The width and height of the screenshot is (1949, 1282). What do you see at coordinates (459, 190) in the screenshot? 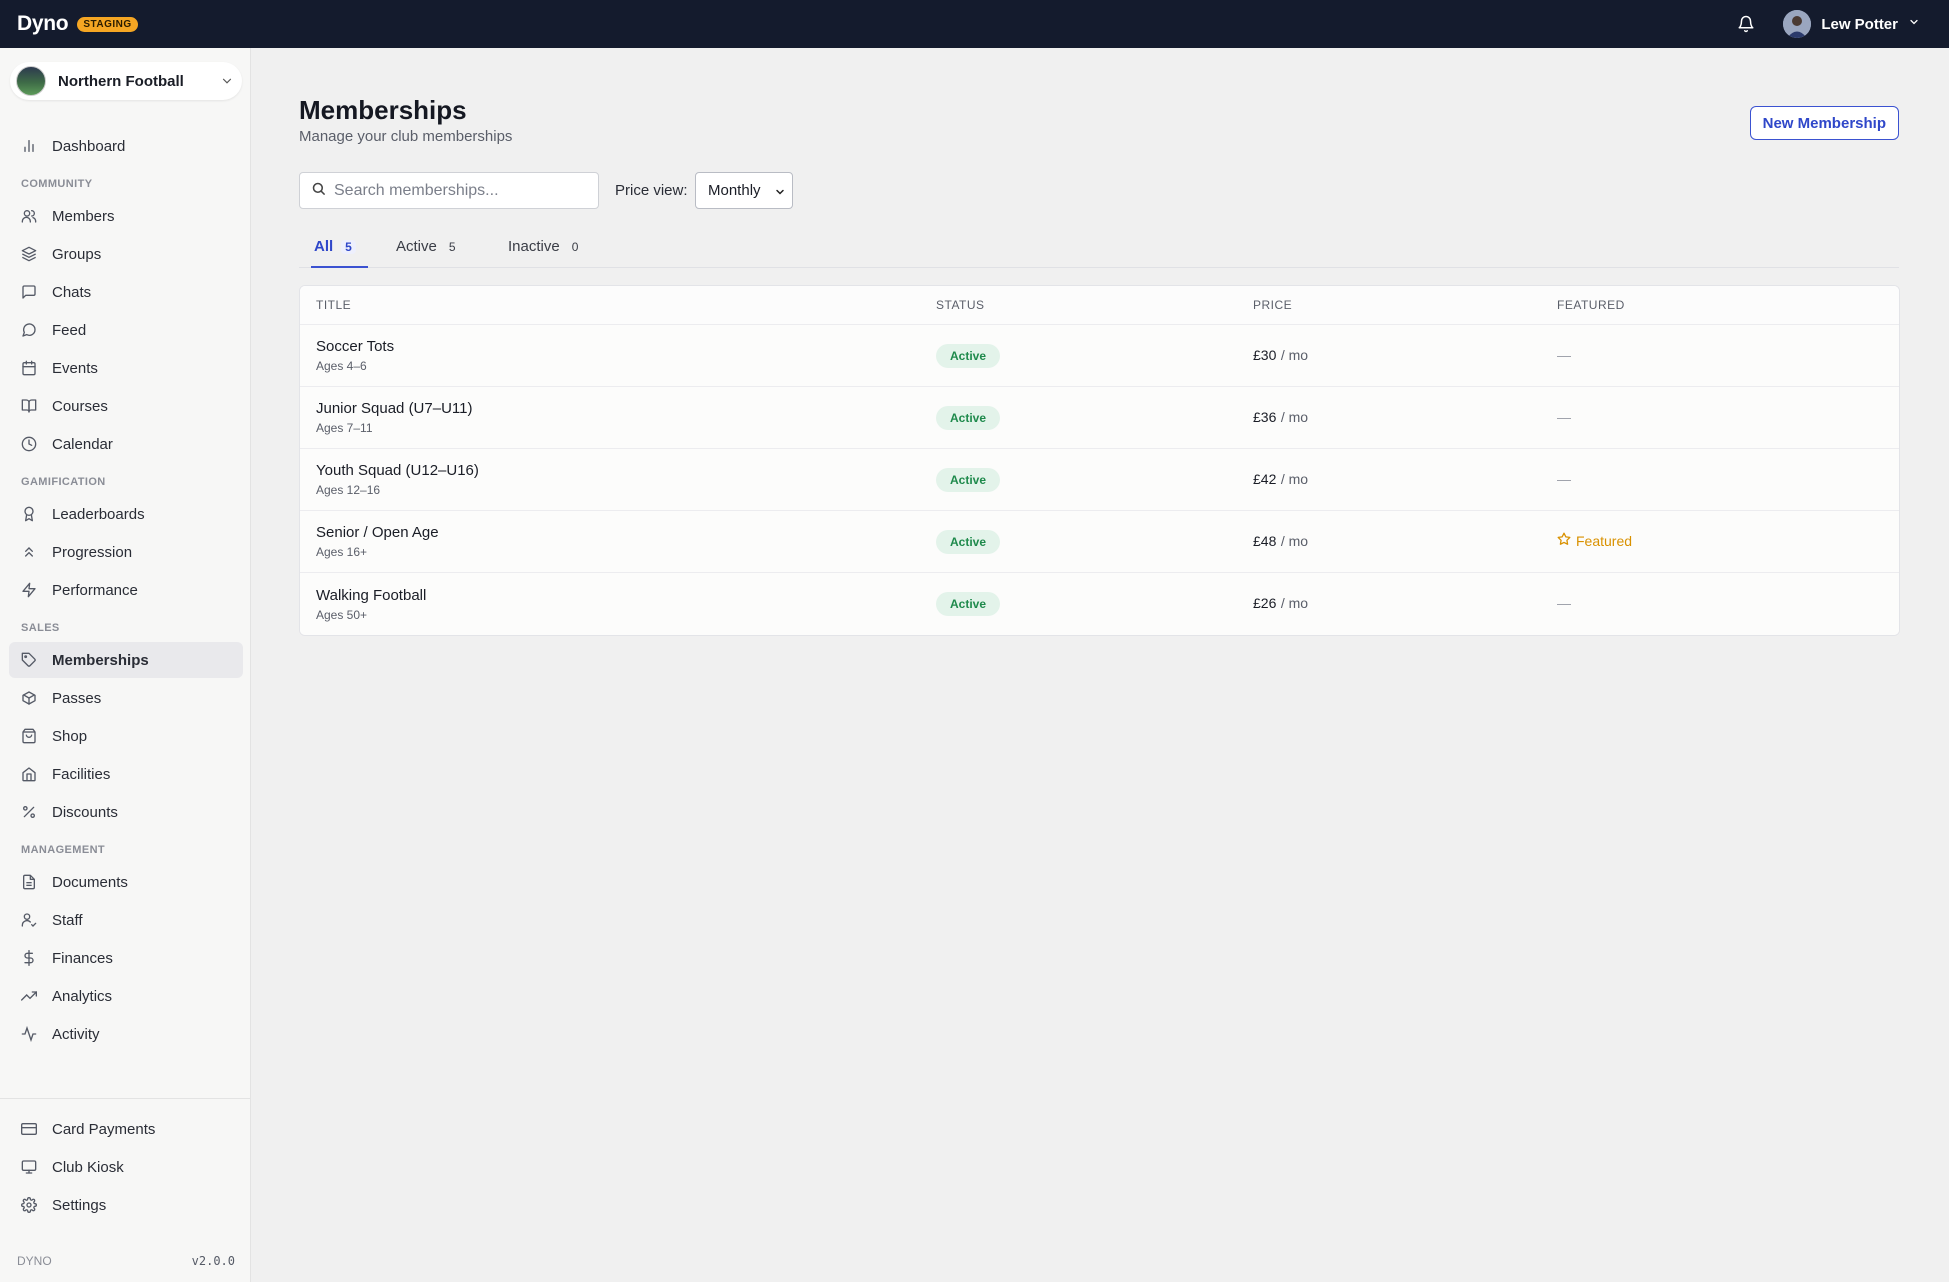
I see `search-input` at bounding box center [459, 190].